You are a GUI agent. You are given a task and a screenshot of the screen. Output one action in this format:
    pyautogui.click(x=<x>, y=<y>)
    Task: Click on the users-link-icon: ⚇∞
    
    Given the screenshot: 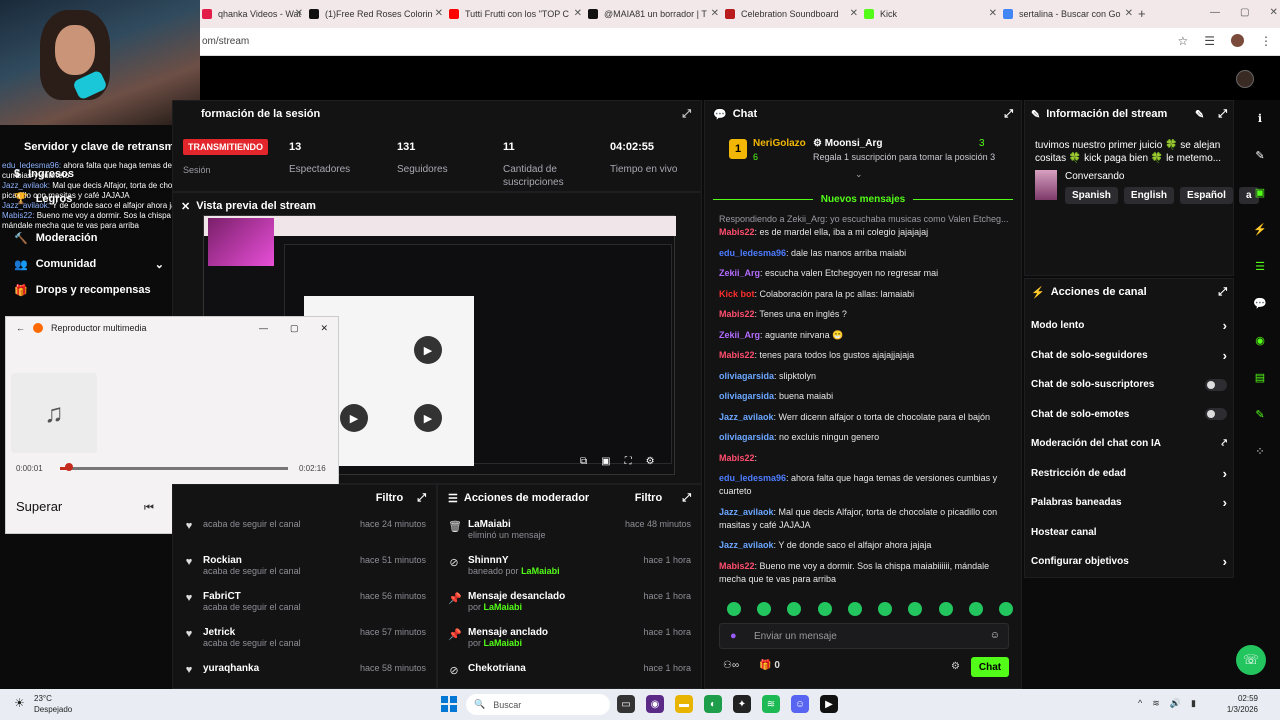 What is the action you would take?
    pyautogui.click(x=731, y=665)
    